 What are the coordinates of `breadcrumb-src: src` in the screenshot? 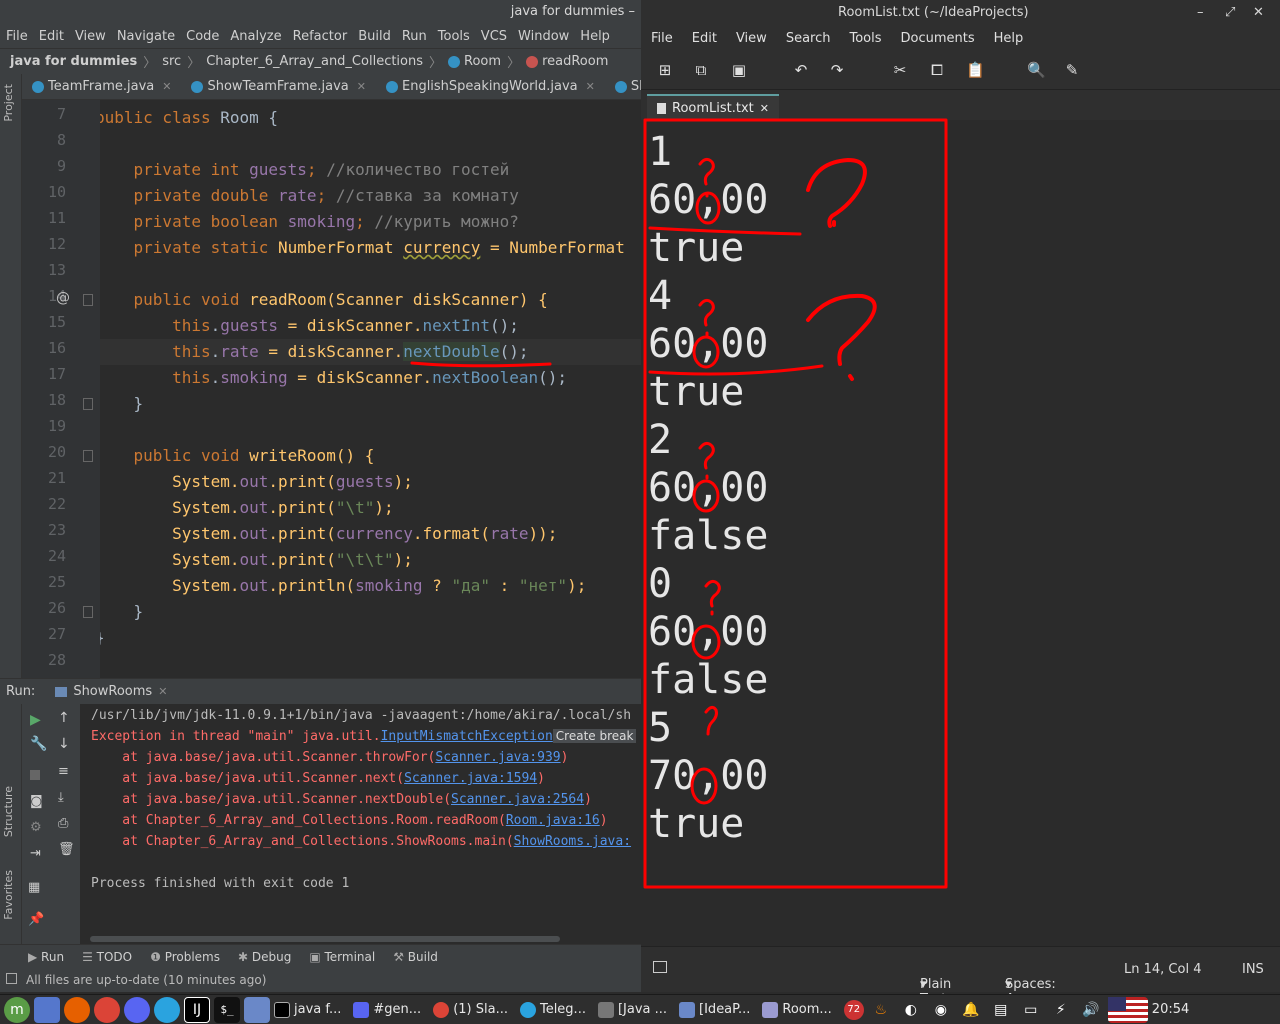 It's located at (171, 61).